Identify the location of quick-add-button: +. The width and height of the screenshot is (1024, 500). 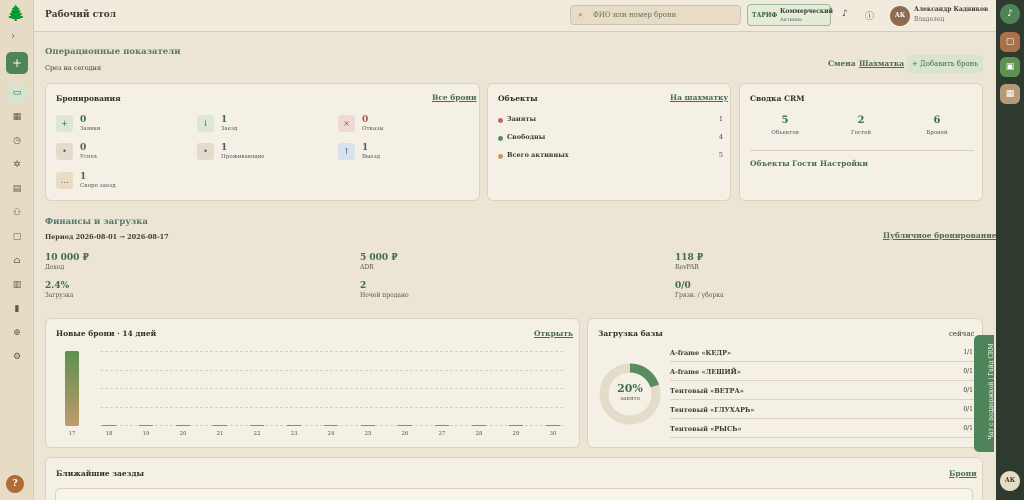
(17, 63).